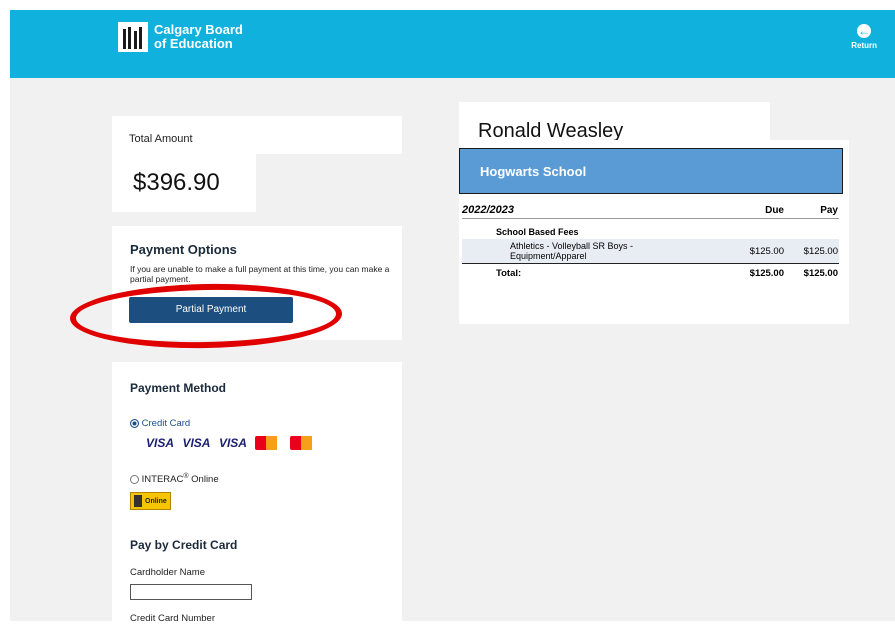 The image size is (895, 624). What do you see at coordinates (864, 45) in the screenshot?
I see `return-label: Return` at bounding box center [864, 45].